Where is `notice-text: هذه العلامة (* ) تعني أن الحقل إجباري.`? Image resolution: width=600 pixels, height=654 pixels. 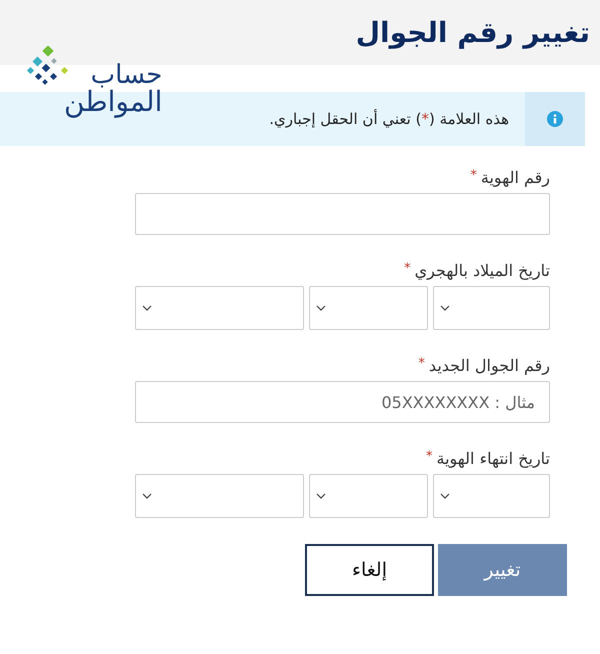 notice-text: هذه العلامة (* ) تعني أن الحقل إجباري. is located at coordinates (389, 119).